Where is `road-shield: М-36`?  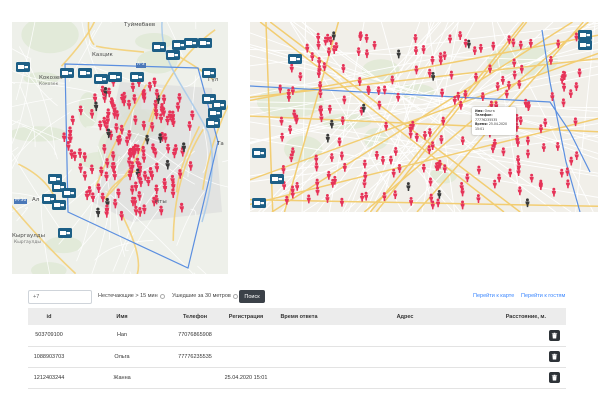
road-shield: М-36 is located at coordinates (21, 201).